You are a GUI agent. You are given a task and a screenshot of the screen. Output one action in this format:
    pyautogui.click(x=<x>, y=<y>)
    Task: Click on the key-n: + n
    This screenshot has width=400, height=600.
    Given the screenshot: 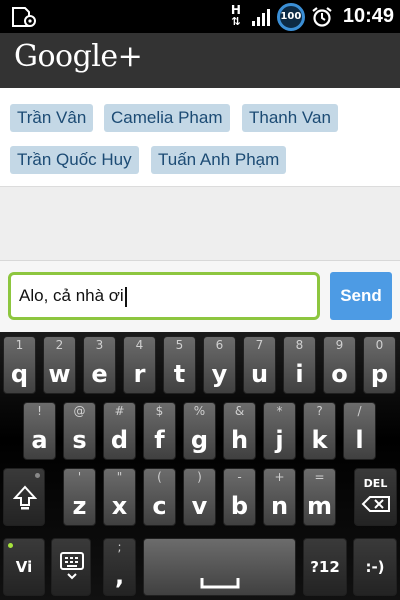 What is the action you would take?
    pyautogui.click(x=279, y=497)
    